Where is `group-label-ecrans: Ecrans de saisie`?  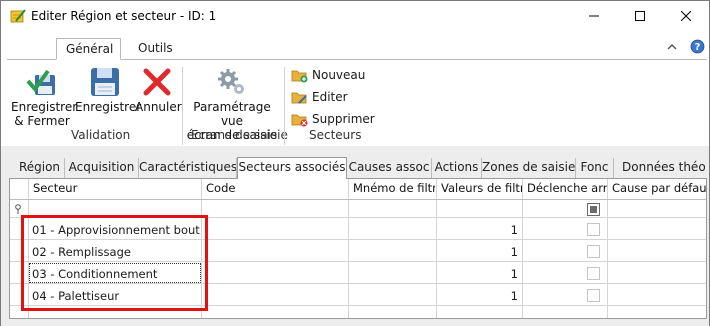
group-label-ecrans: Ecrans de saisie is located at coordinates (239, 135).